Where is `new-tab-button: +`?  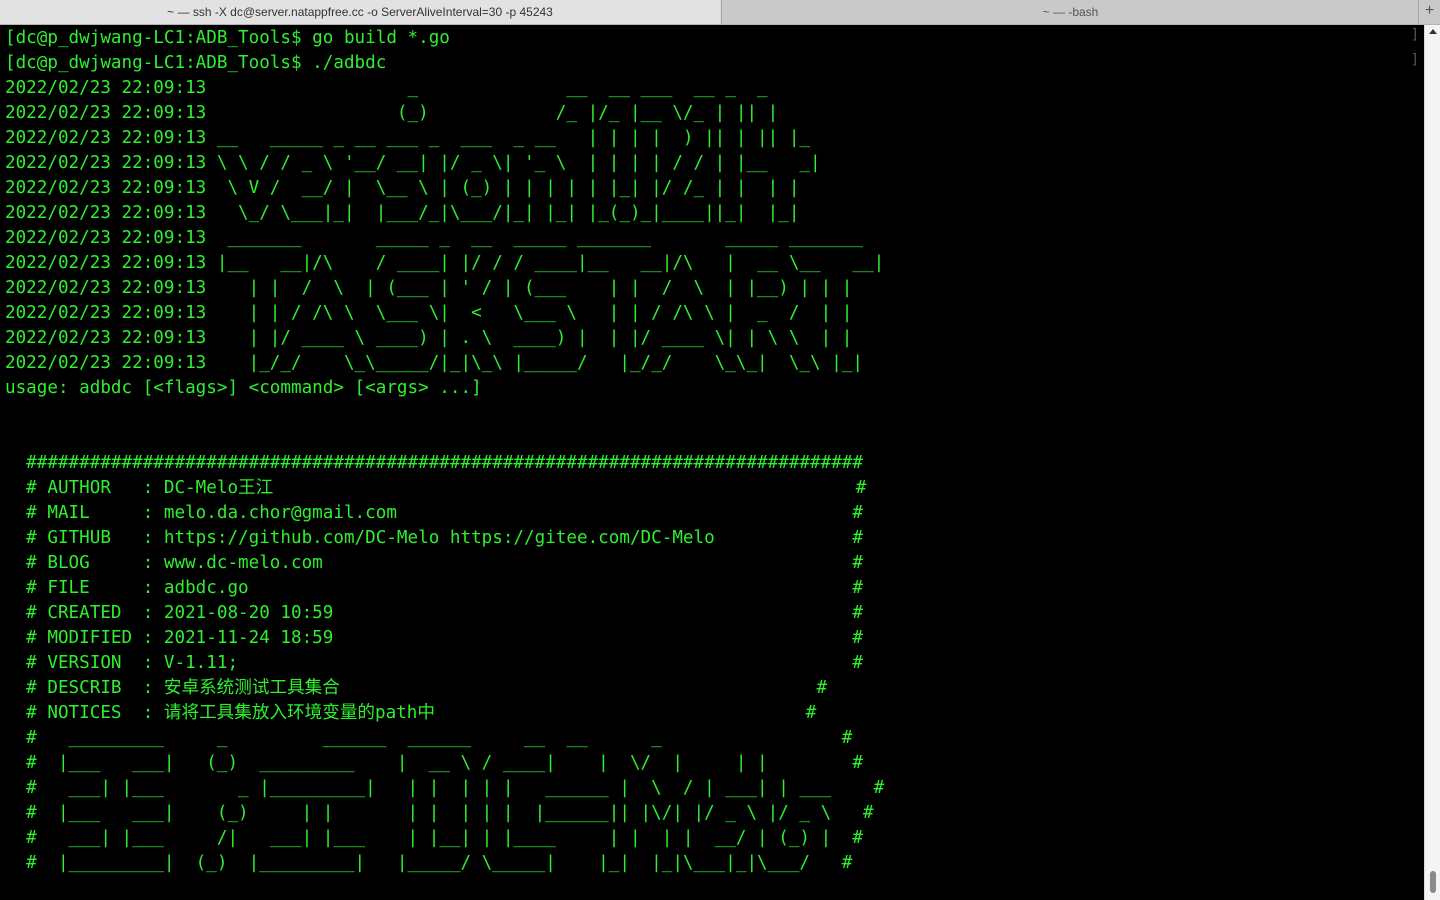 new-tab-button: + is located at coordinates (1429, 12).